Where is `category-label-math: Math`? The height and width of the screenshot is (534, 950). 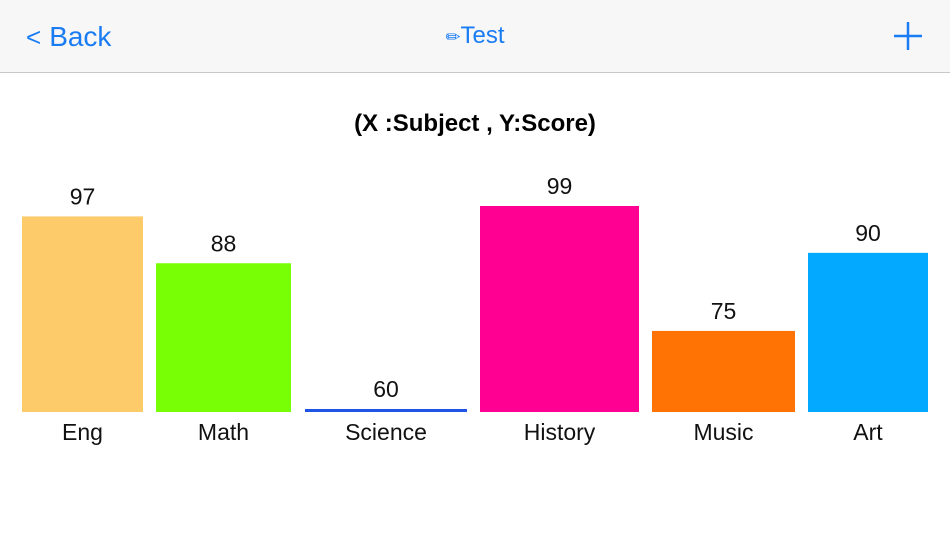 category-label-math: Math is located at coordinates (223, 432).